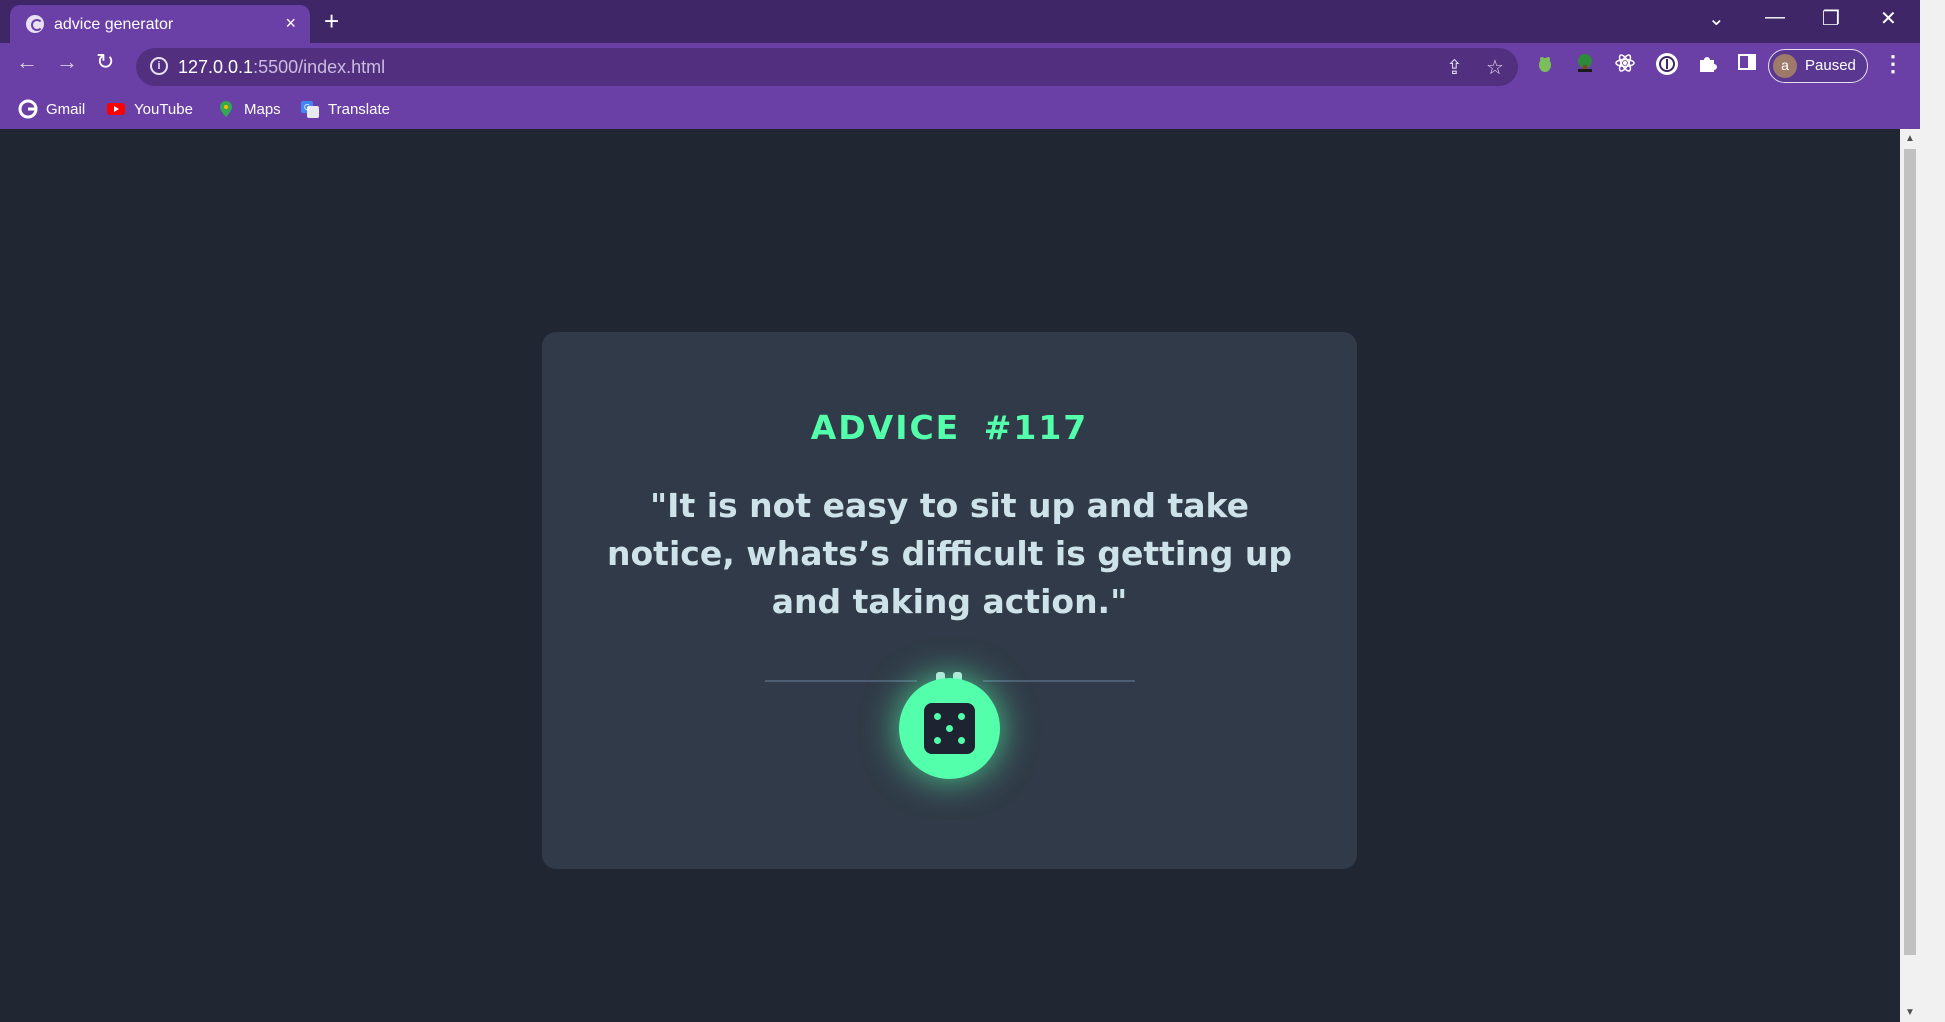 This screenshot has height=1022, width=1945. I want to click on dice-icon, so click(949, 728).